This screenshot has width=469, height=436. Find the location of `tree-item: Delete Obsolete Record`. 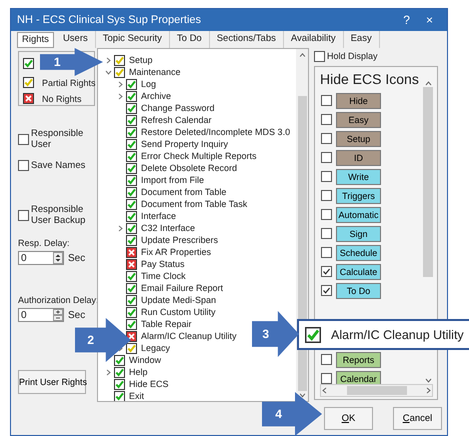

tree-item: Delete Obsolete Record is located at coordinates (189, 168).